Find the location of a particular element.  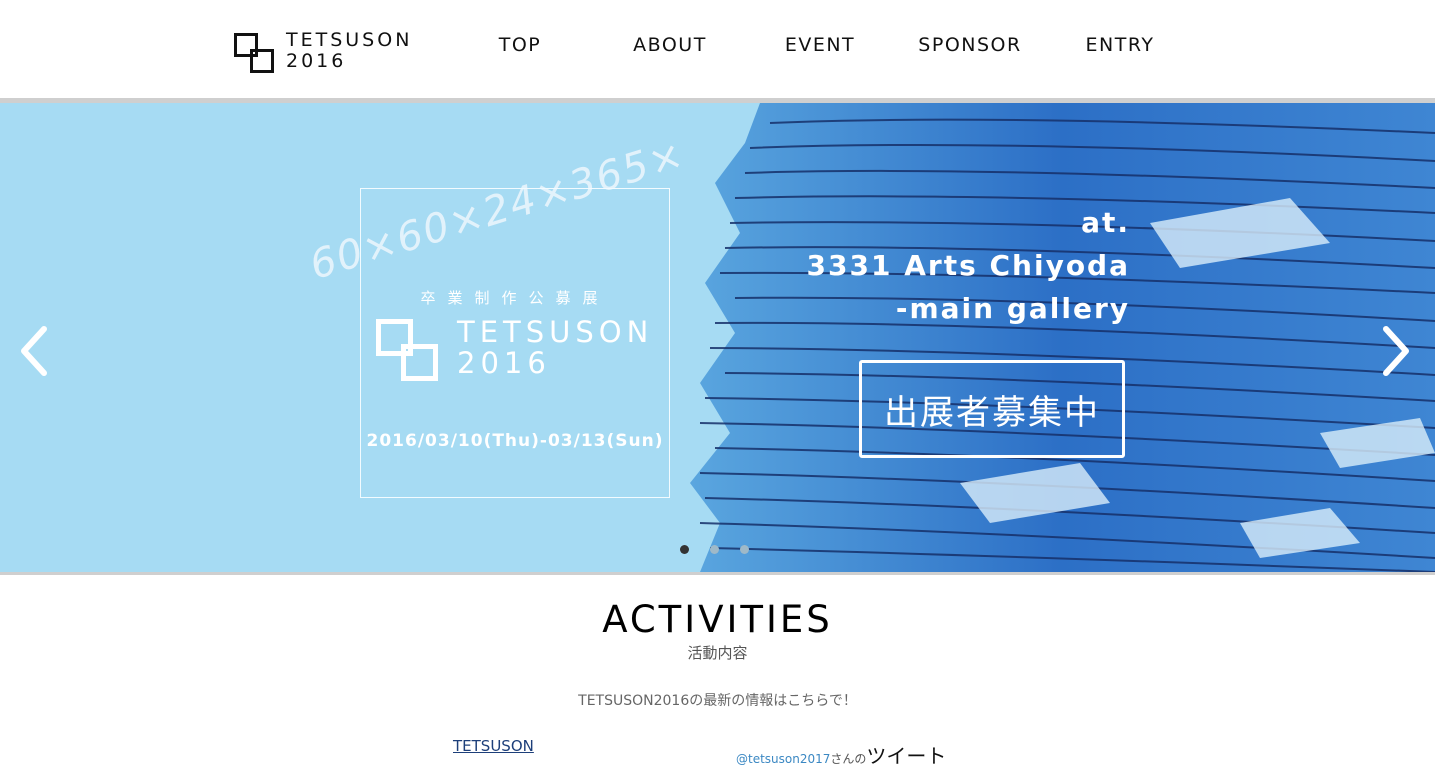

logo-text: TETSUSON 2016 is located at coordinates (349, 51).